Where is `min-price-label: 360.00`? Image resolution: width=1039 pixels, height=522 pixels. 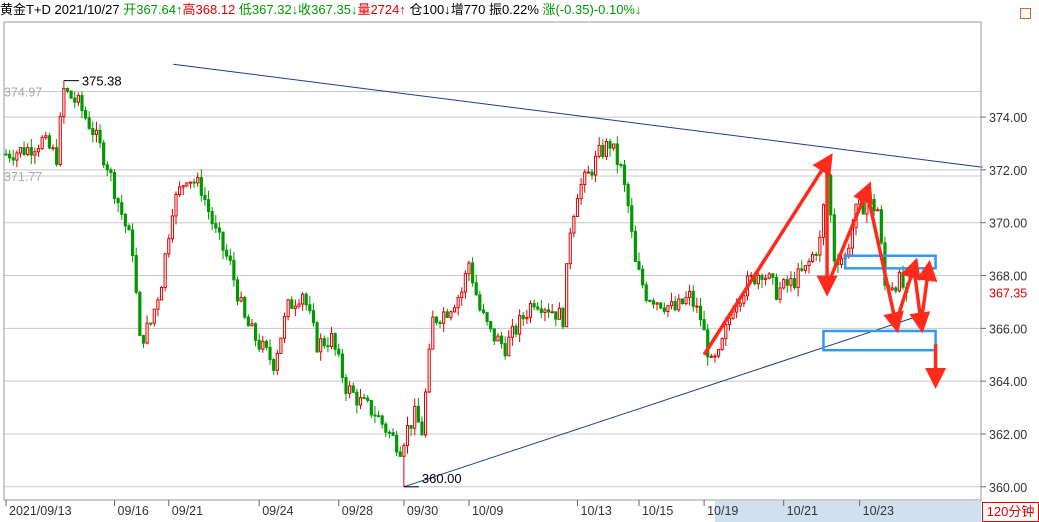
min-price-label: 360.00 is located at coordinates (442, 478).